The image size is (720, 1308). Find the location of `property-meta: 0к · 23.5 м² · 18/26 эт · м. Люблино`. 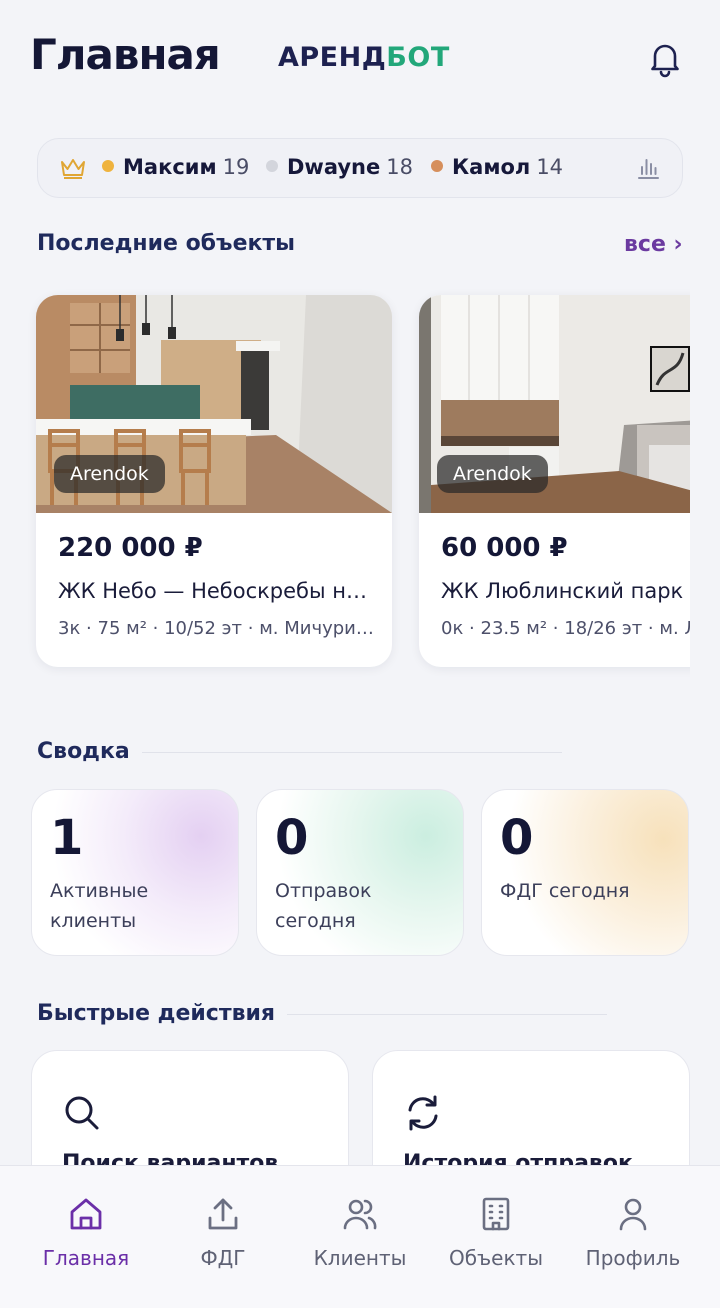

property-meta: 0к · 23.5 м² · 18/26 эт · м. Люблино is located at coordinates (565, 628).